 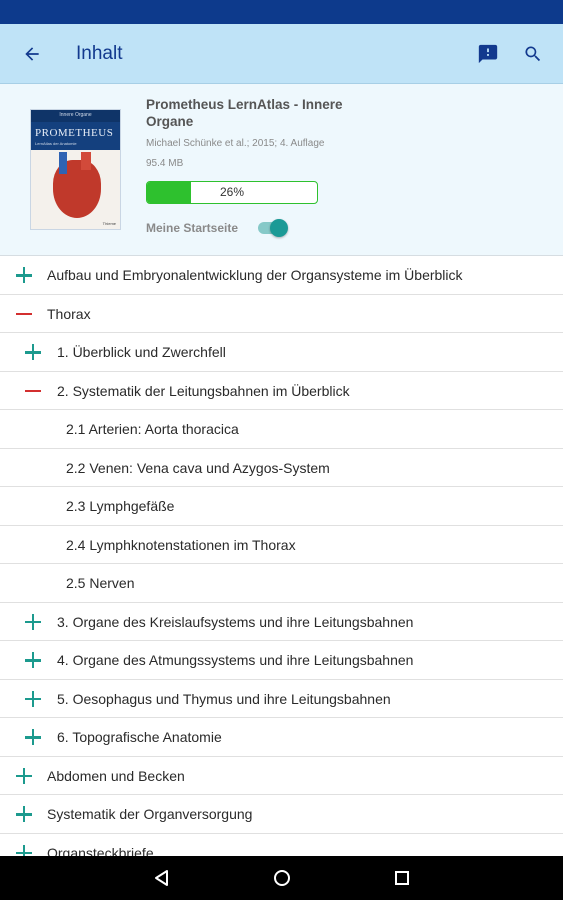 I want to click on artery-illustration, so click(x=86, y=161).